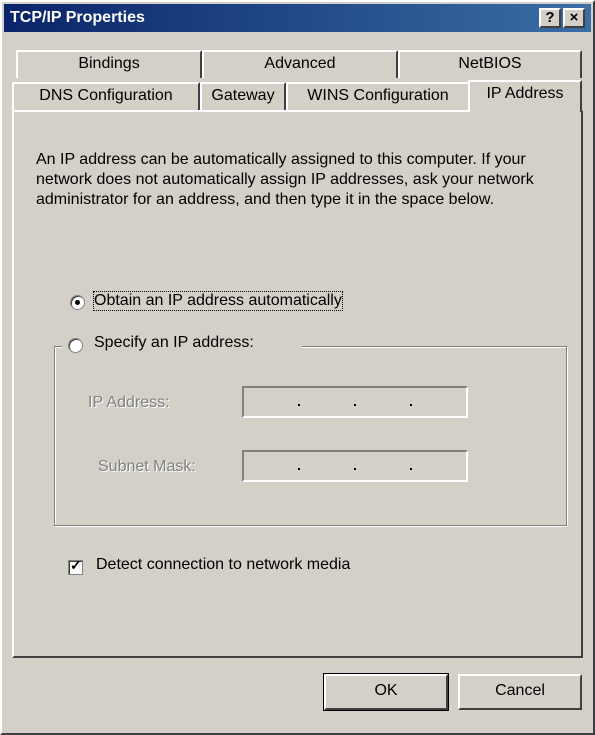 The height and width of the screenshot is (735, 595). What do you see at coordinates (300, 64) in the screenshot?
I see `tab-advanced: Advanced` at bounding box center [300, 64].